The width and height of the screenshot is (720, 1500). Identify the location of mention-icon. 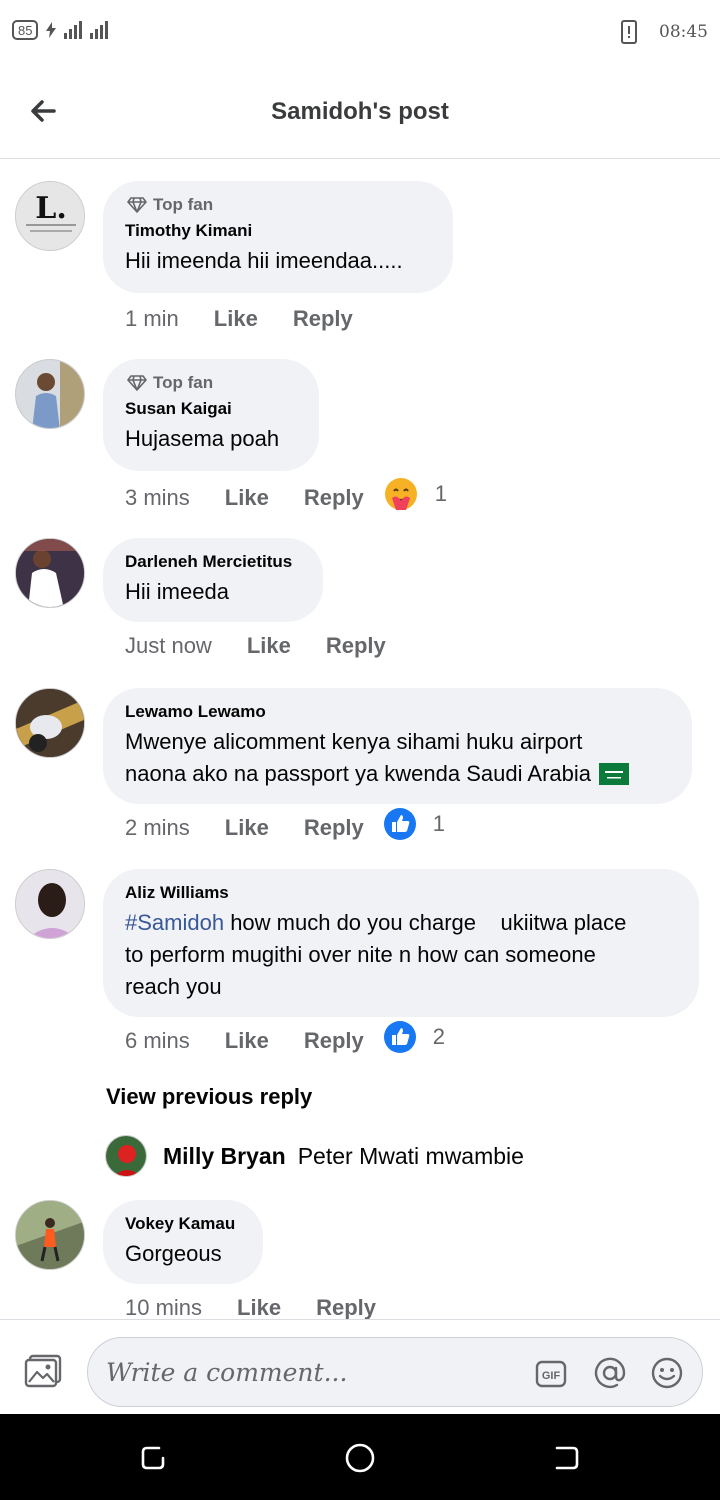
(610, 1373).